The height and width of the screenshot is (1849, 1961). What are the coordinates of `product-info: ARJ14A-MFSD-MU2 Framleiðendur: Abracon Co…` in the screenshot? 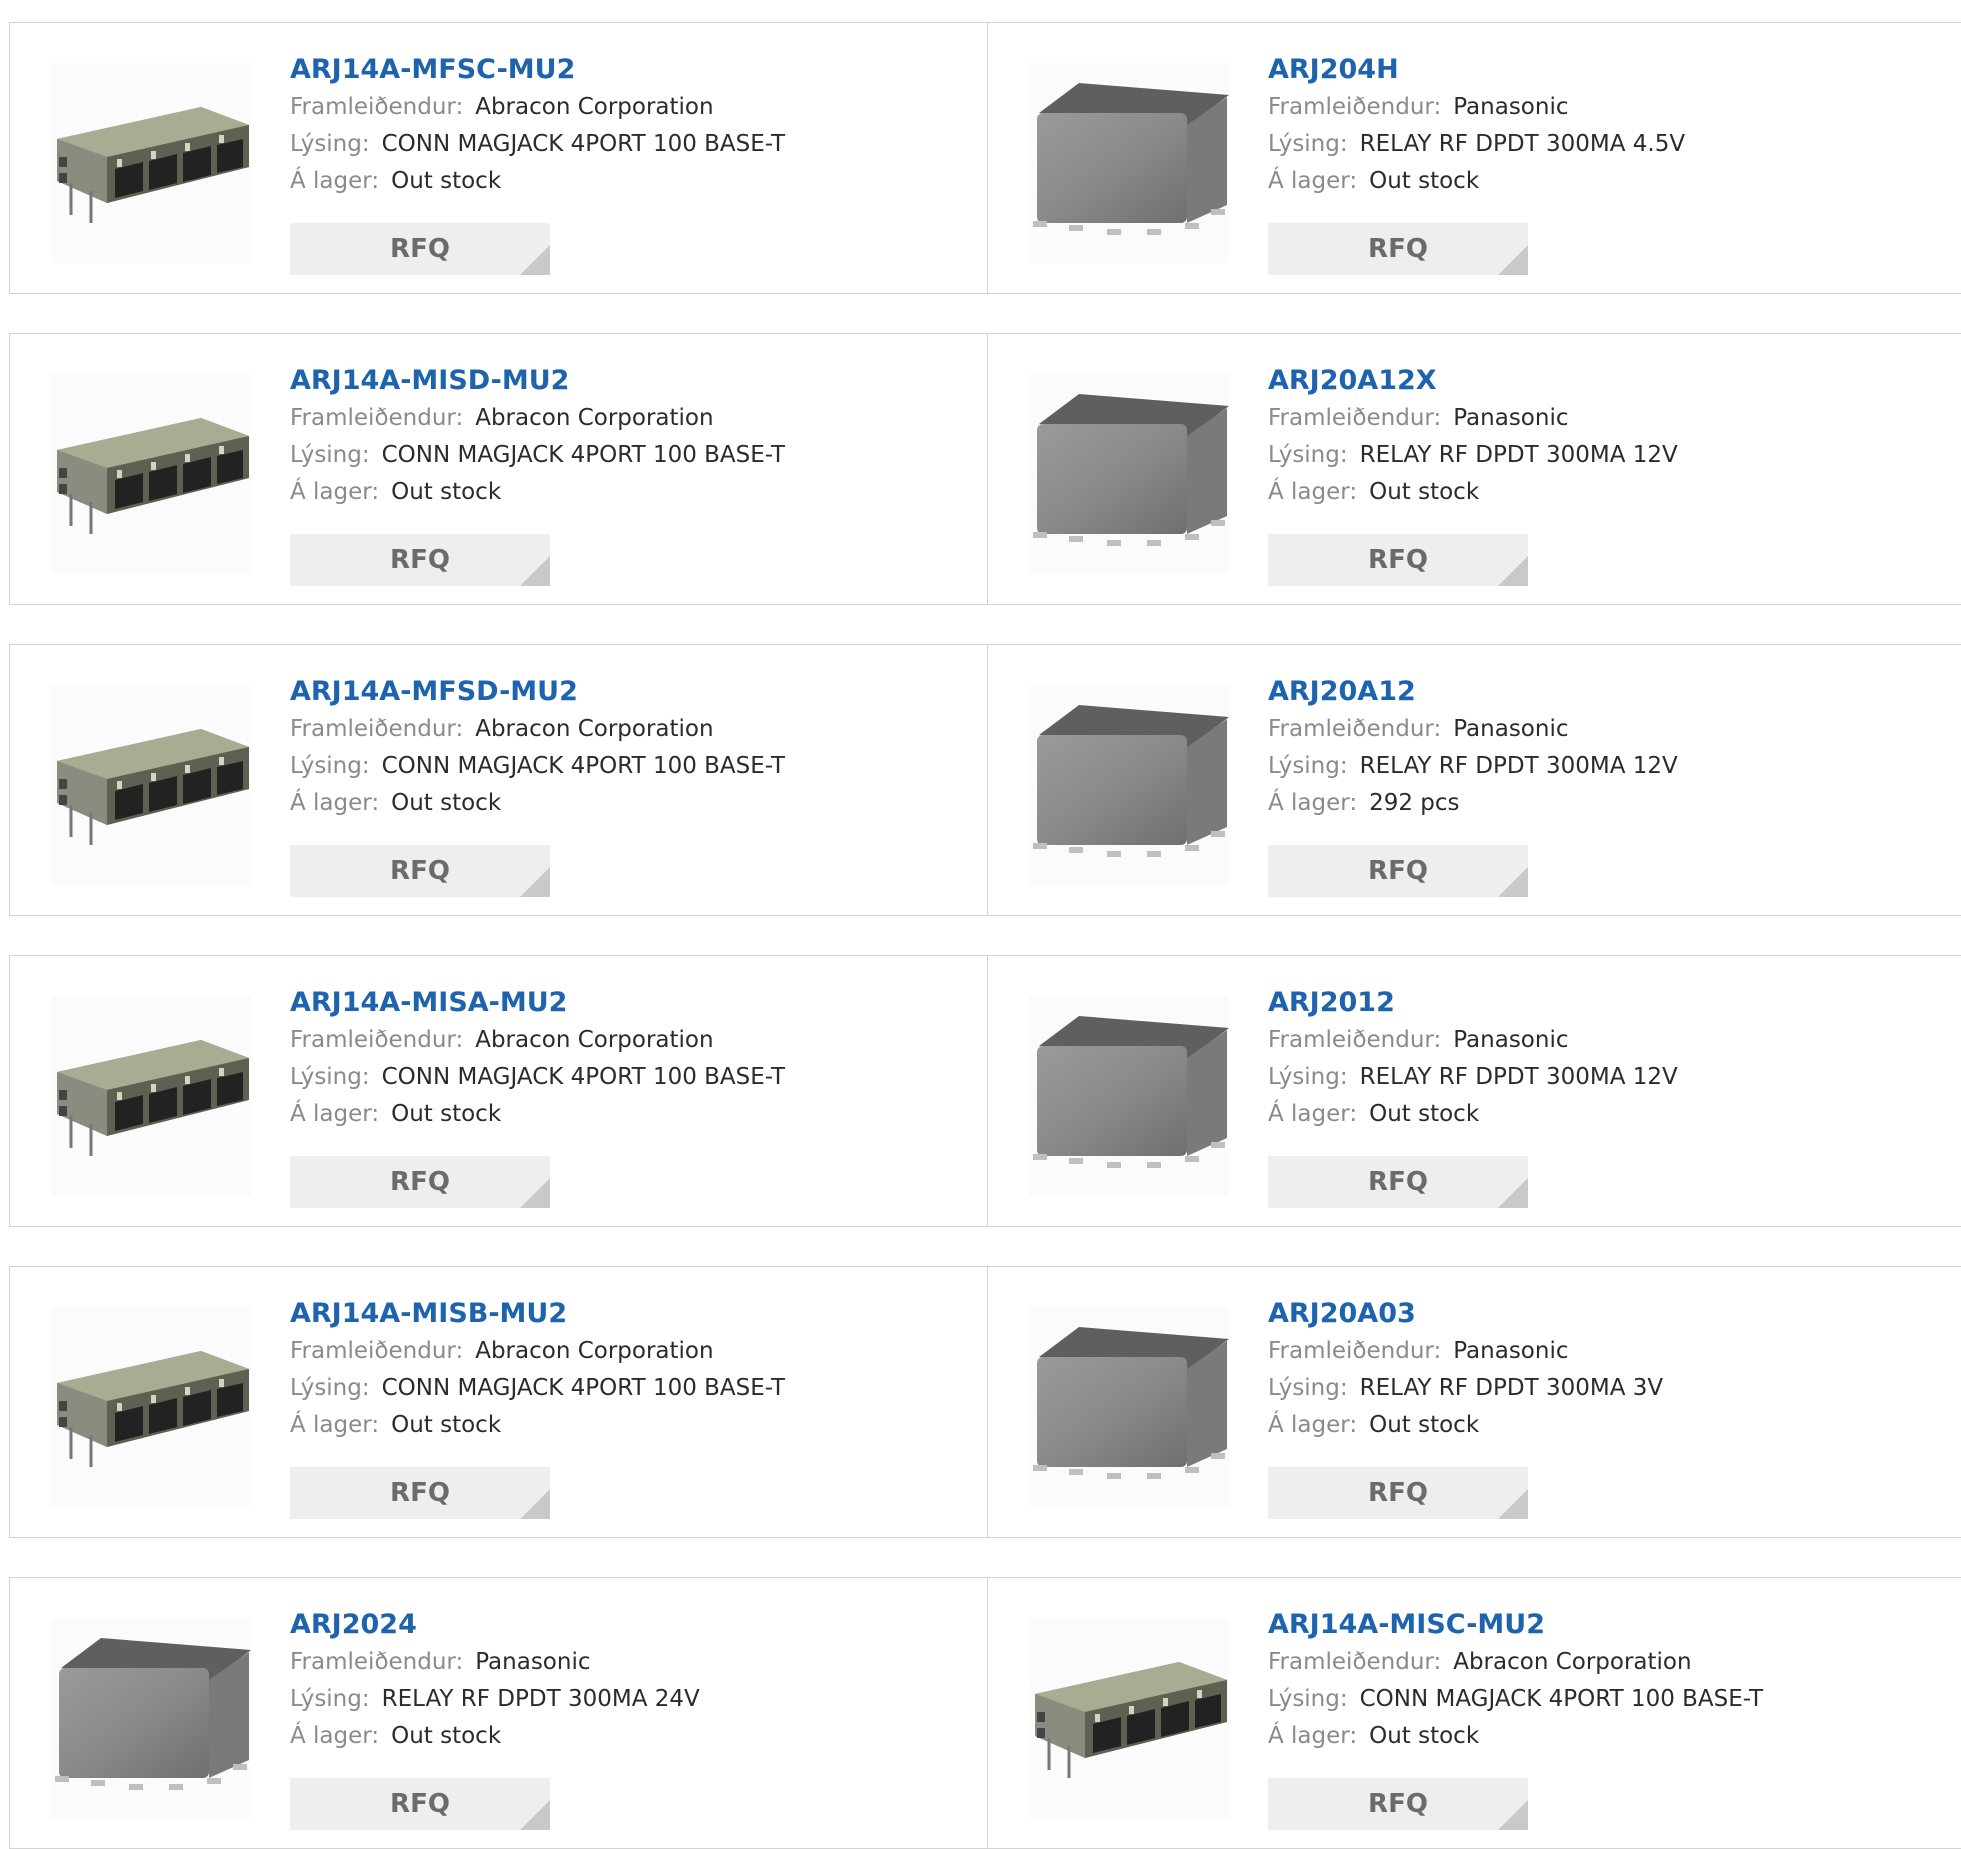 It's located at (628, 748).